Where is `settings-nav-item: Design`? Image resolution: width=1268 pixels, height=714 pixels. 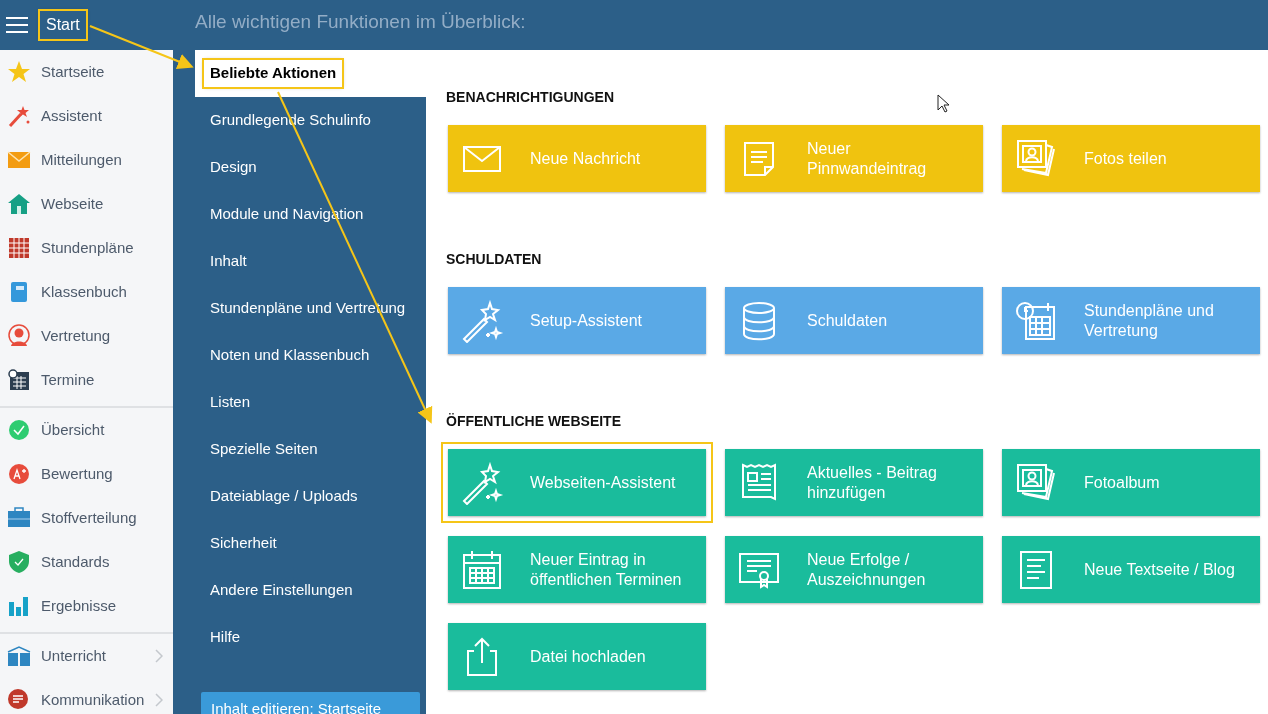
settings-nav-item: Design is located at coordinates (310, 167).